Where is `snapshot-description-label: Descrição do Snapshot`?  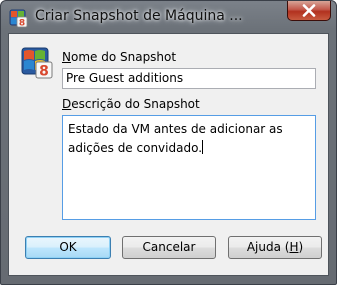 snapshot-description-label: Descrição do Snapshot is located at coordinates (131, 104).